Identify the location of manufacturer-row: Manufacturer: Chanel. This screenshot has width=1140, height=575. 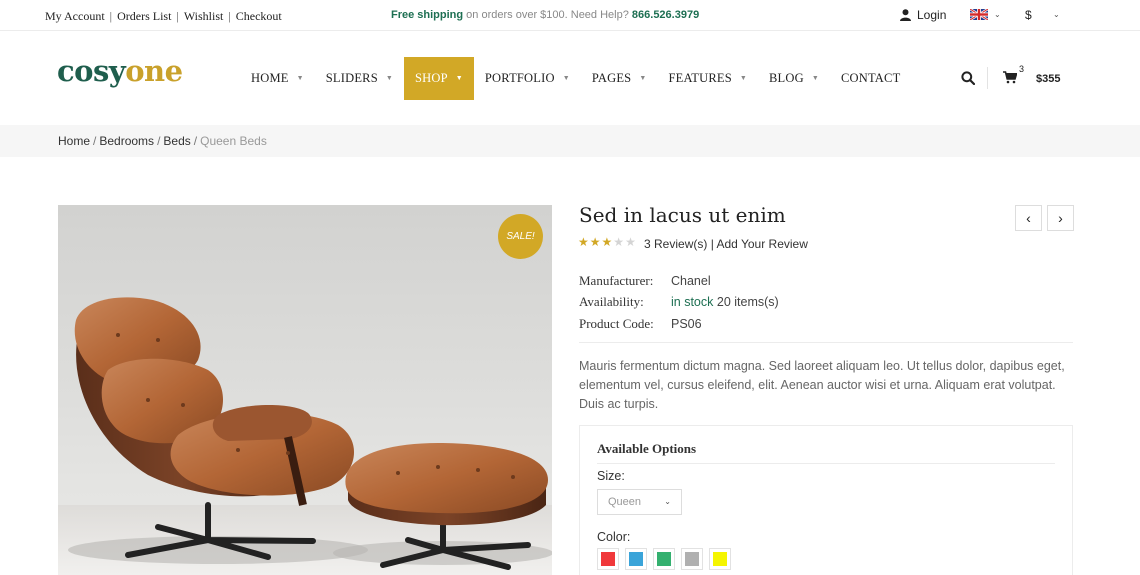
(679, 281).